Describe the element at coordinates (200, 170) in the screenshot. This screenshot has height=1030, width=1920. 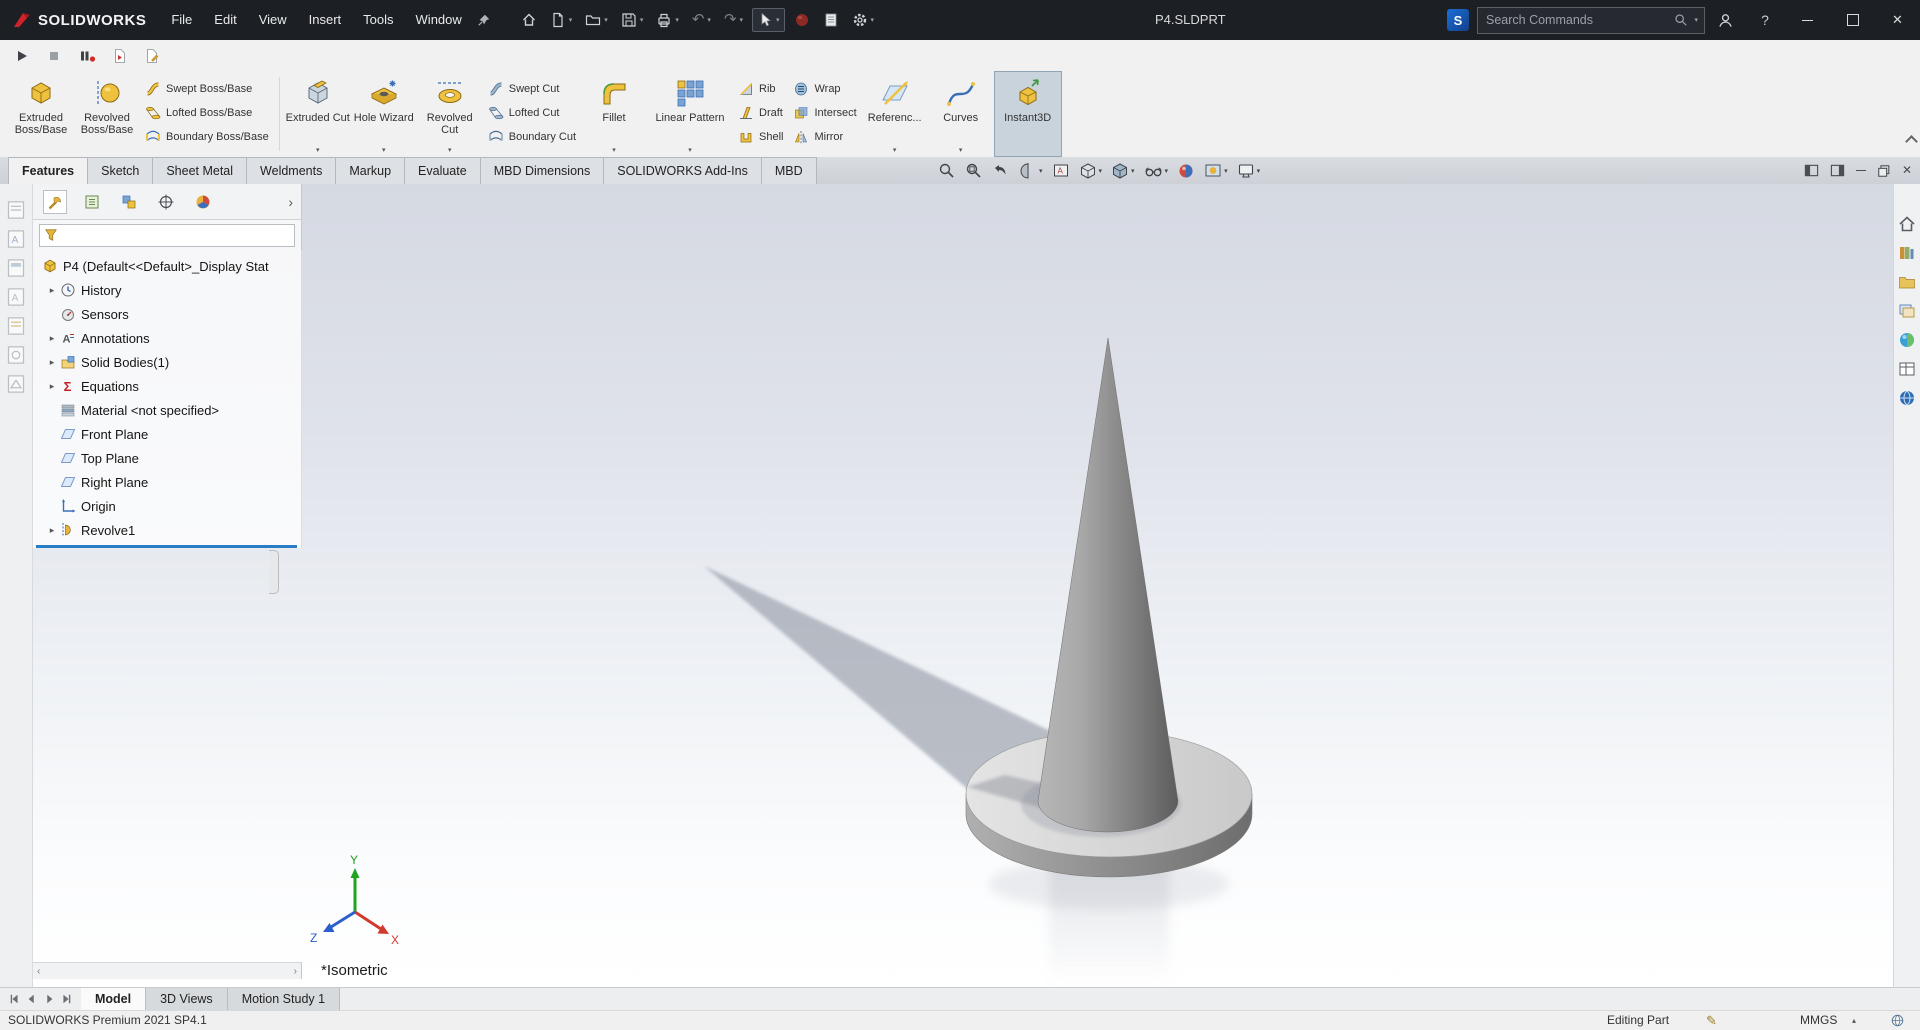
I see `tab-sheet-metal: Sheet Metal` at that location.